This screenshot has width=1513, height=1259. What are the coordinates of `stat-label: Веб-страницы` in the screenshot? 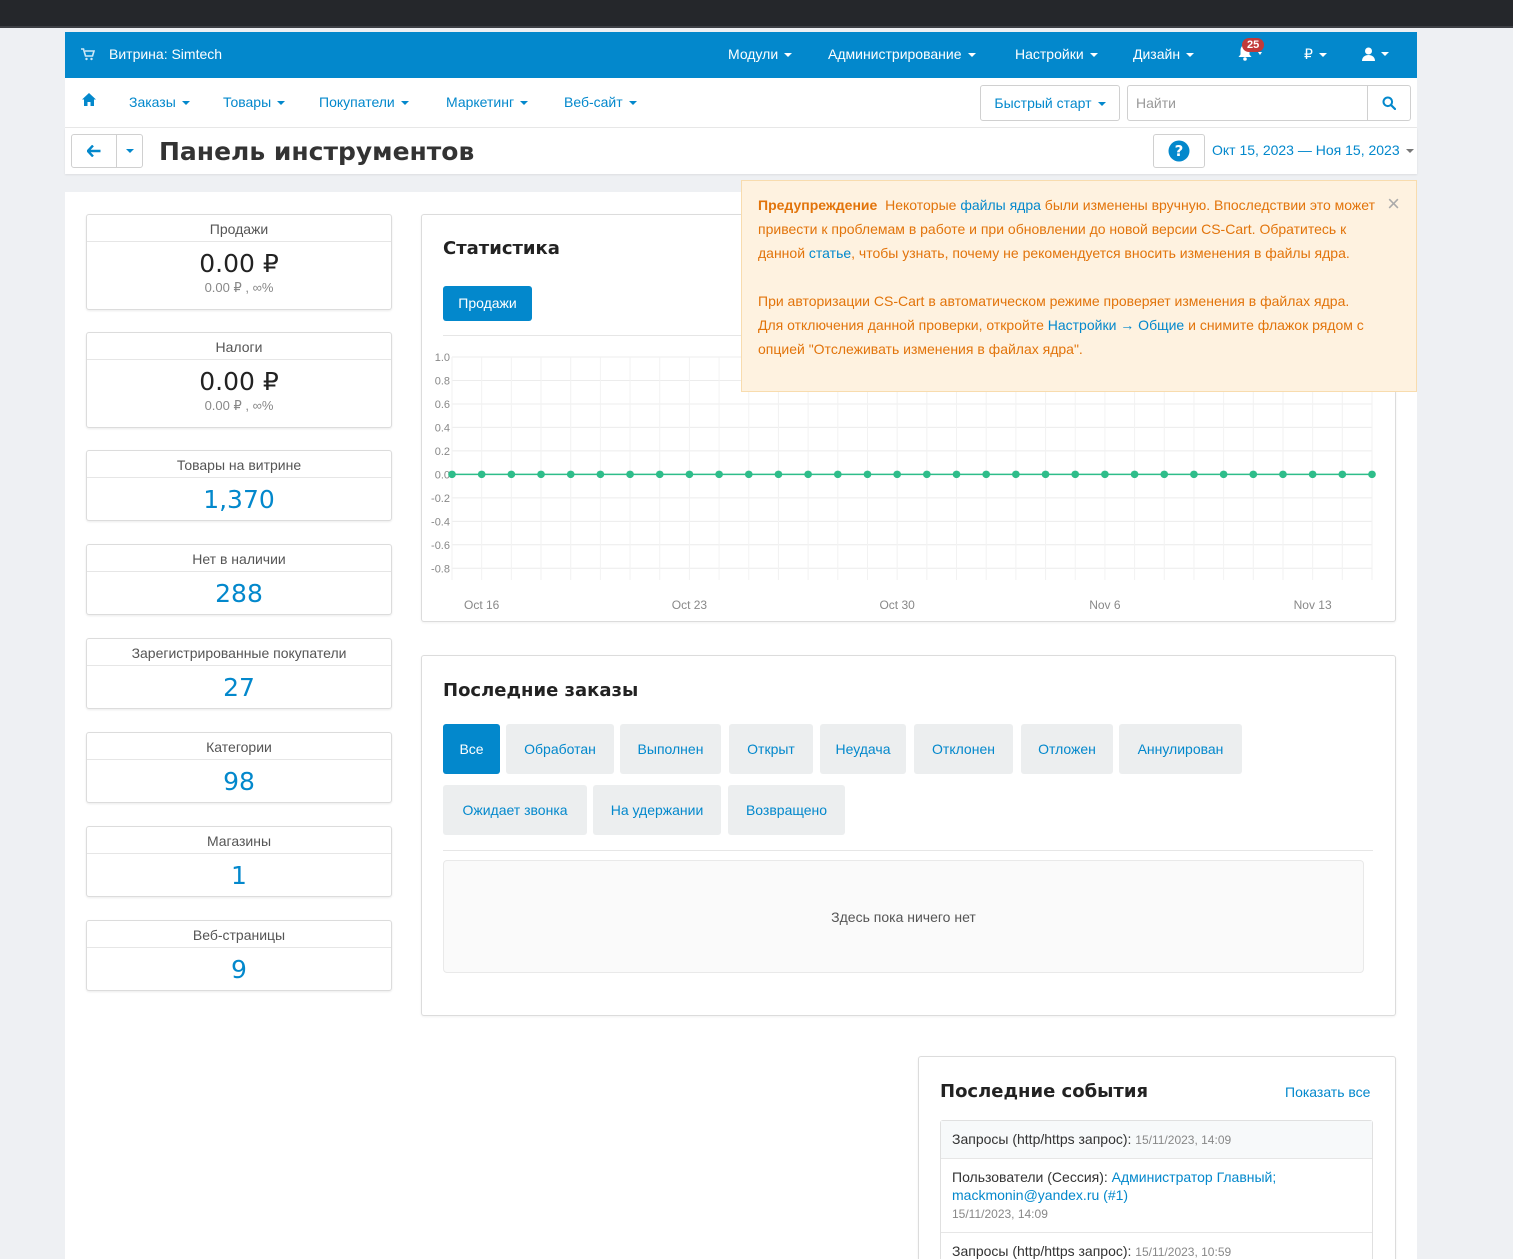 It's located at (239, 934).